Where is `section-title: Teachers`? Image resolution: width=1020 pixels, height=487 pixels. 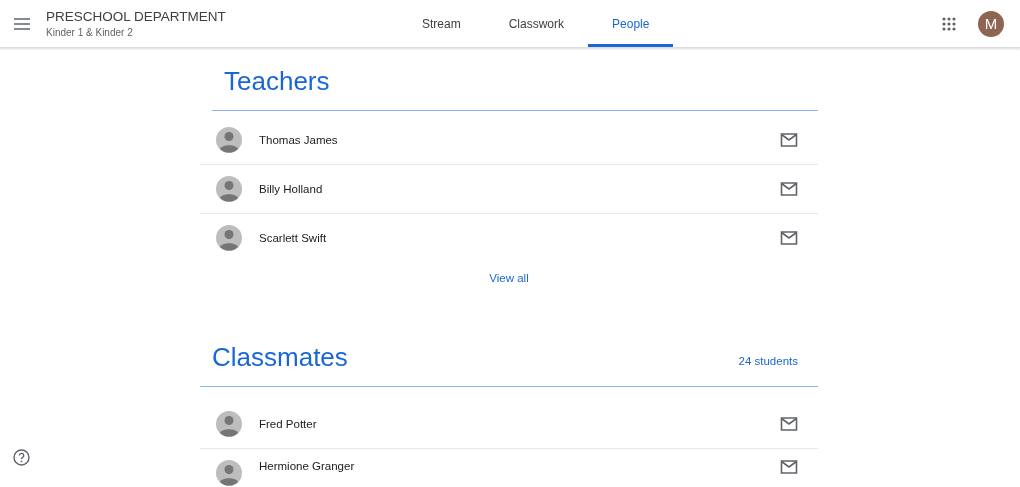
section-title: Teachers is located at coordinates (277, 81).